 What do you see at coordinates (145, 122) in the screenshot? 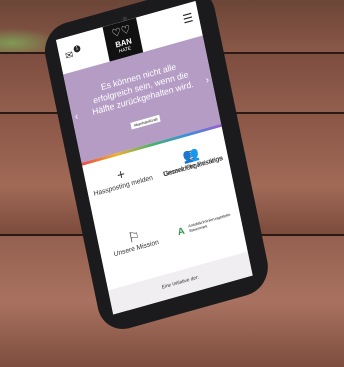
I see `hero-hashtag: #banhatefürall` at bounding box center [145, 122].